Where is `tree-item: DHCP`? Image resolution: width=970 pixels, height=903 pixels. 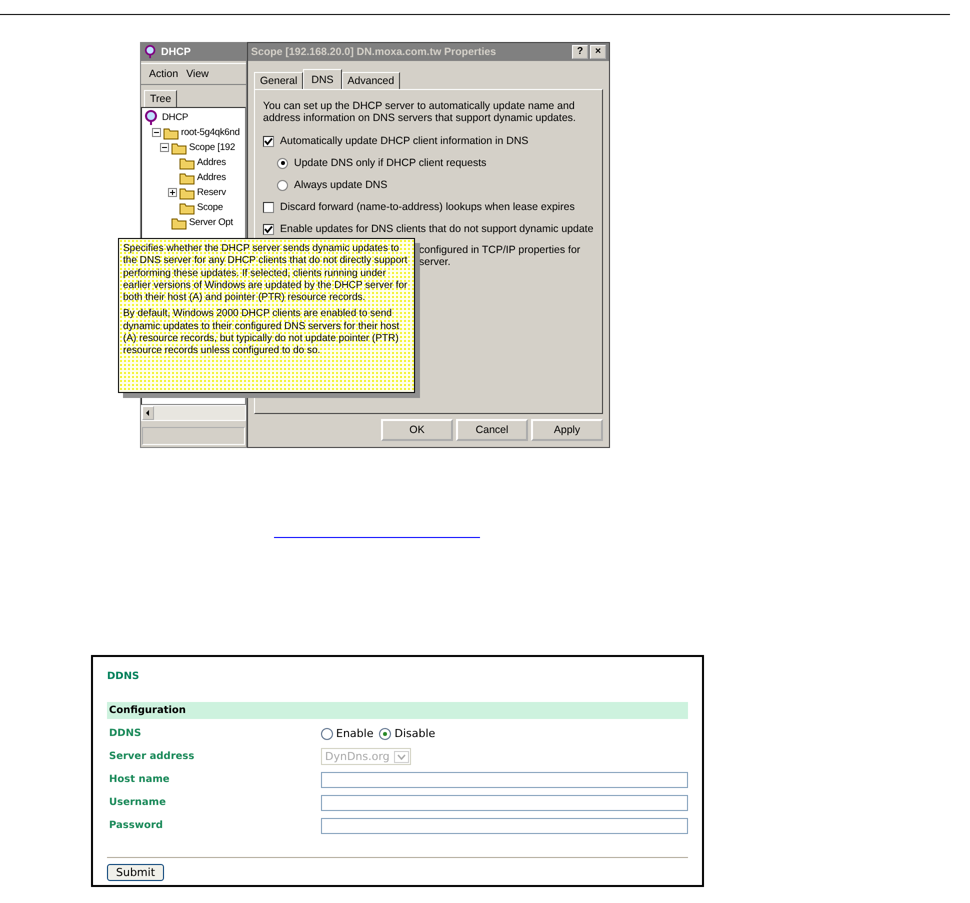
tree-item: DHCP is located at coordinates (175, 117).